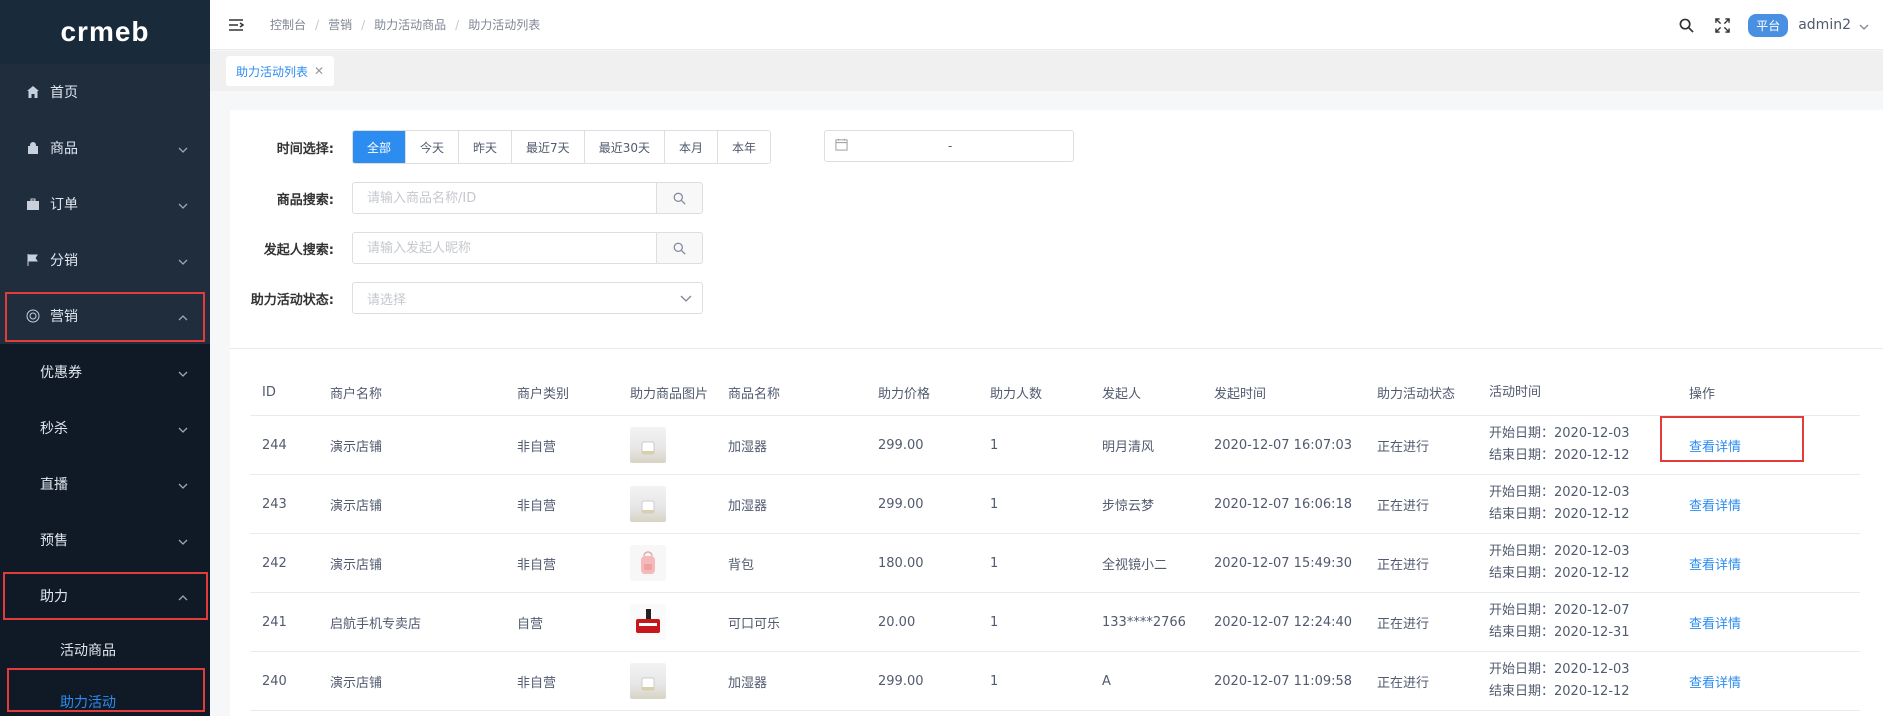 The height and width of the screenshot is (716, 1883). I want to click on column-header: 发起时间, so click(1240, 394).